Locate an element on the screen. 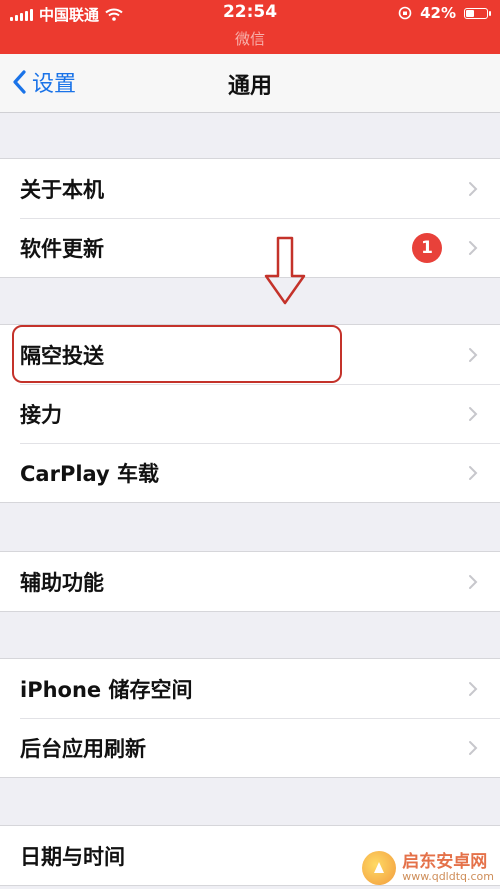 The height and width of the screenshot is (889, 500). list-item-label: 日期与时间 is located at coordinates (72, 856).